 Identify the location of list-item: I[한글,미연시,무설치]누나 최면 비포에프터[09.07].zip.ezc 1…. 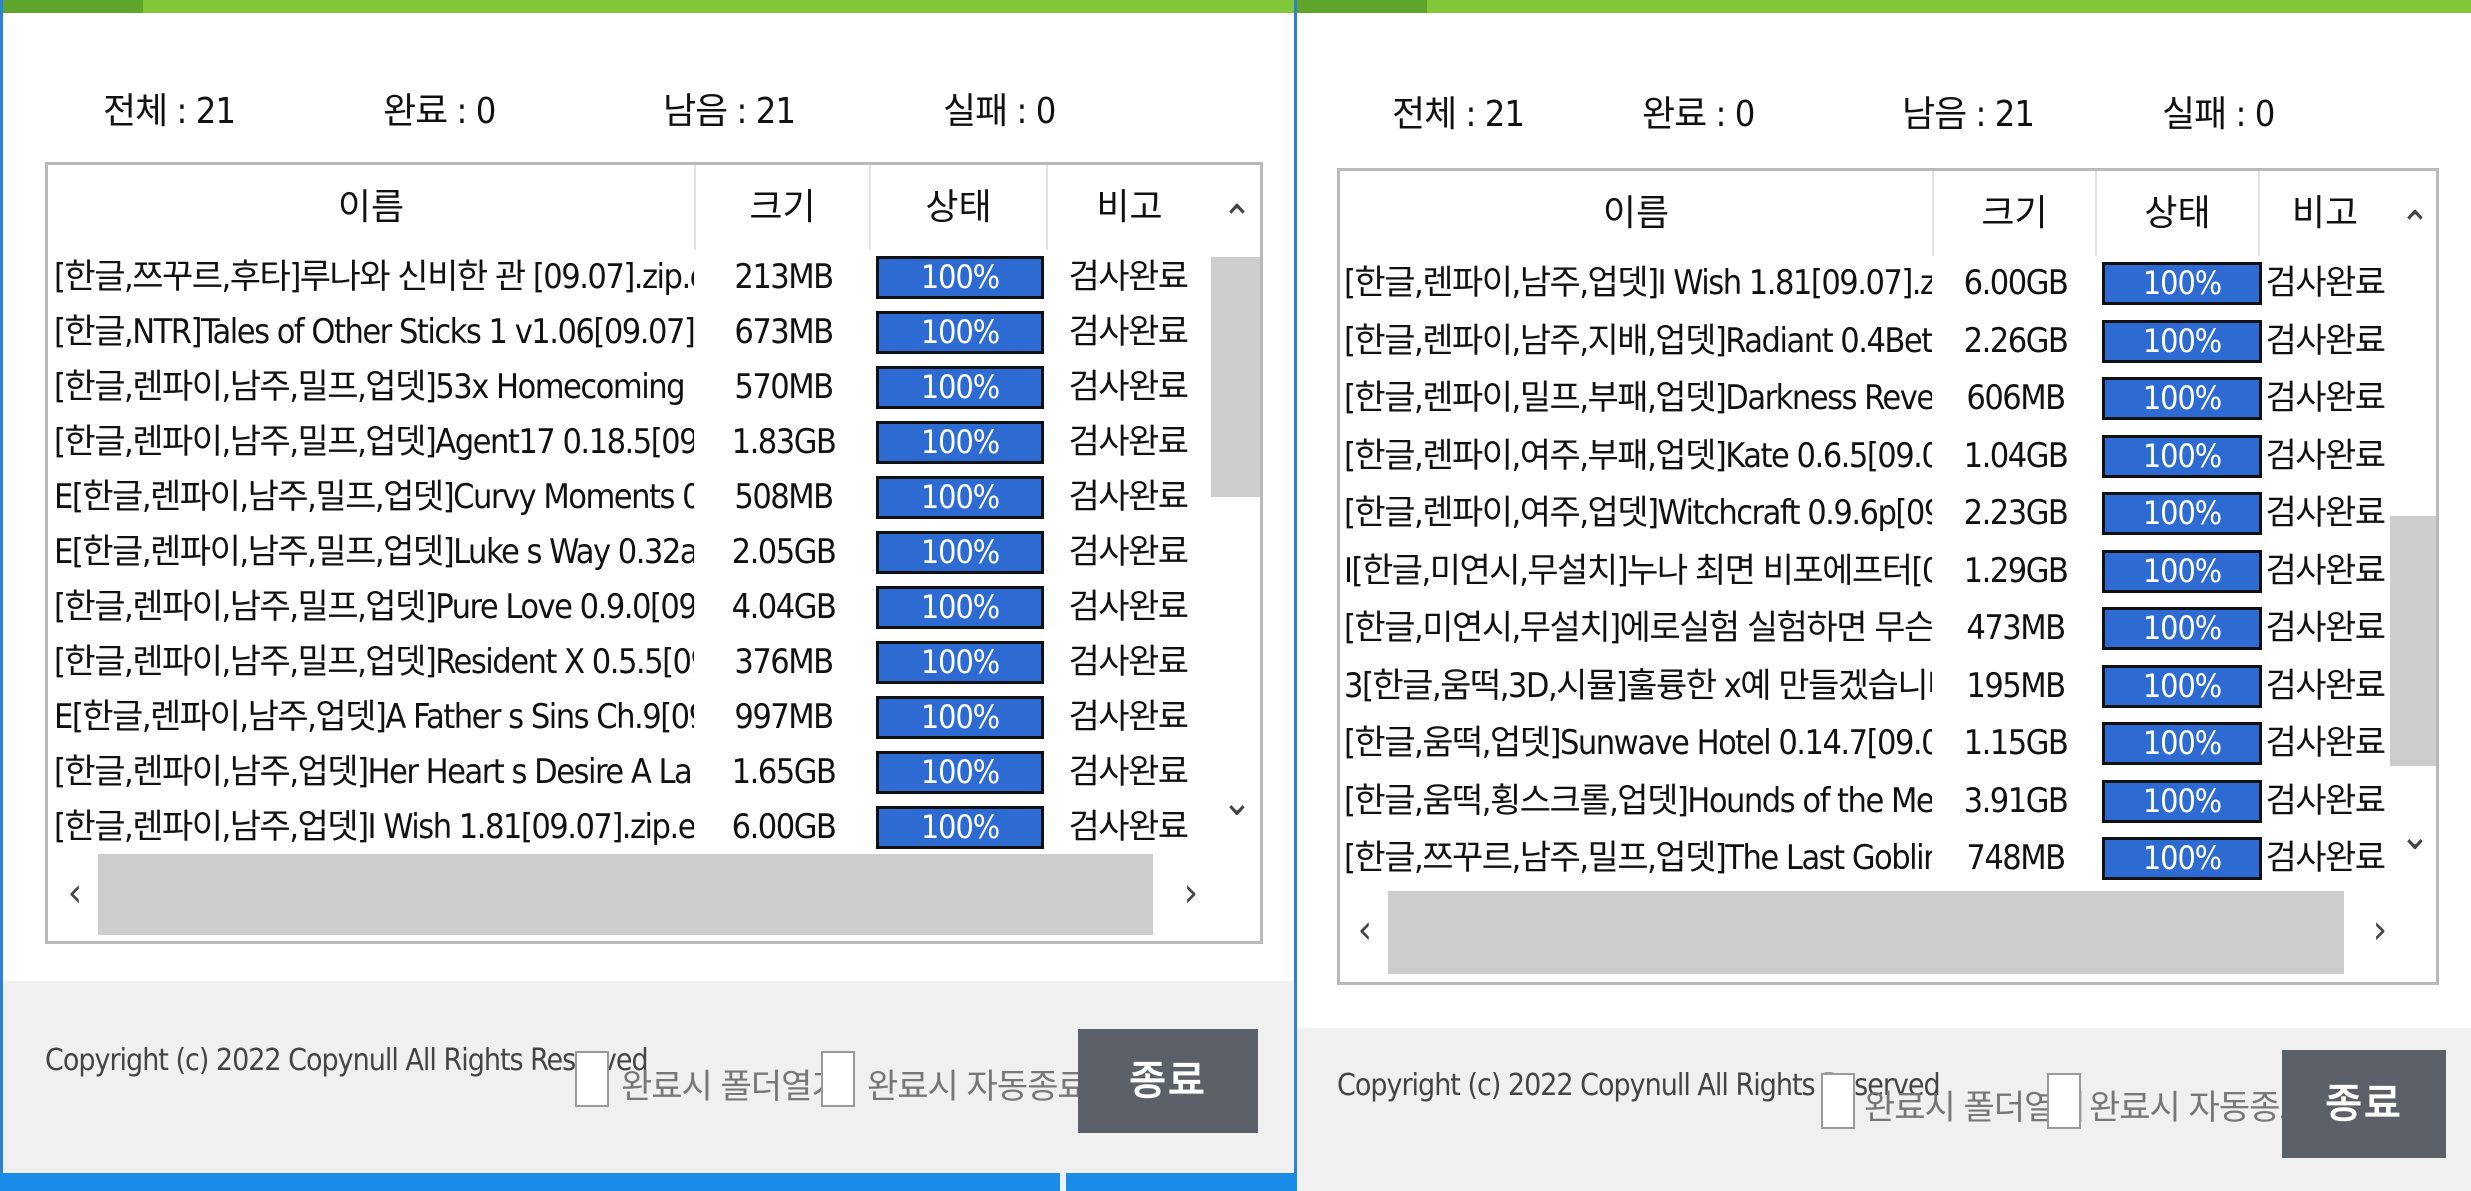
(1865, 571).